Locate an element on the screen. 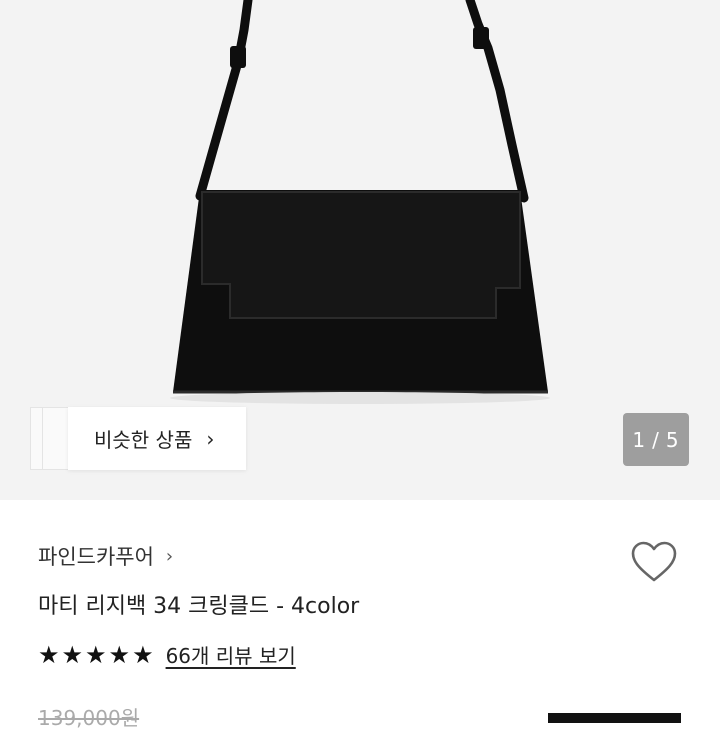  product-title: 마티 리지백 34 크링클드 - 4color is located at coordinates (199, 606).